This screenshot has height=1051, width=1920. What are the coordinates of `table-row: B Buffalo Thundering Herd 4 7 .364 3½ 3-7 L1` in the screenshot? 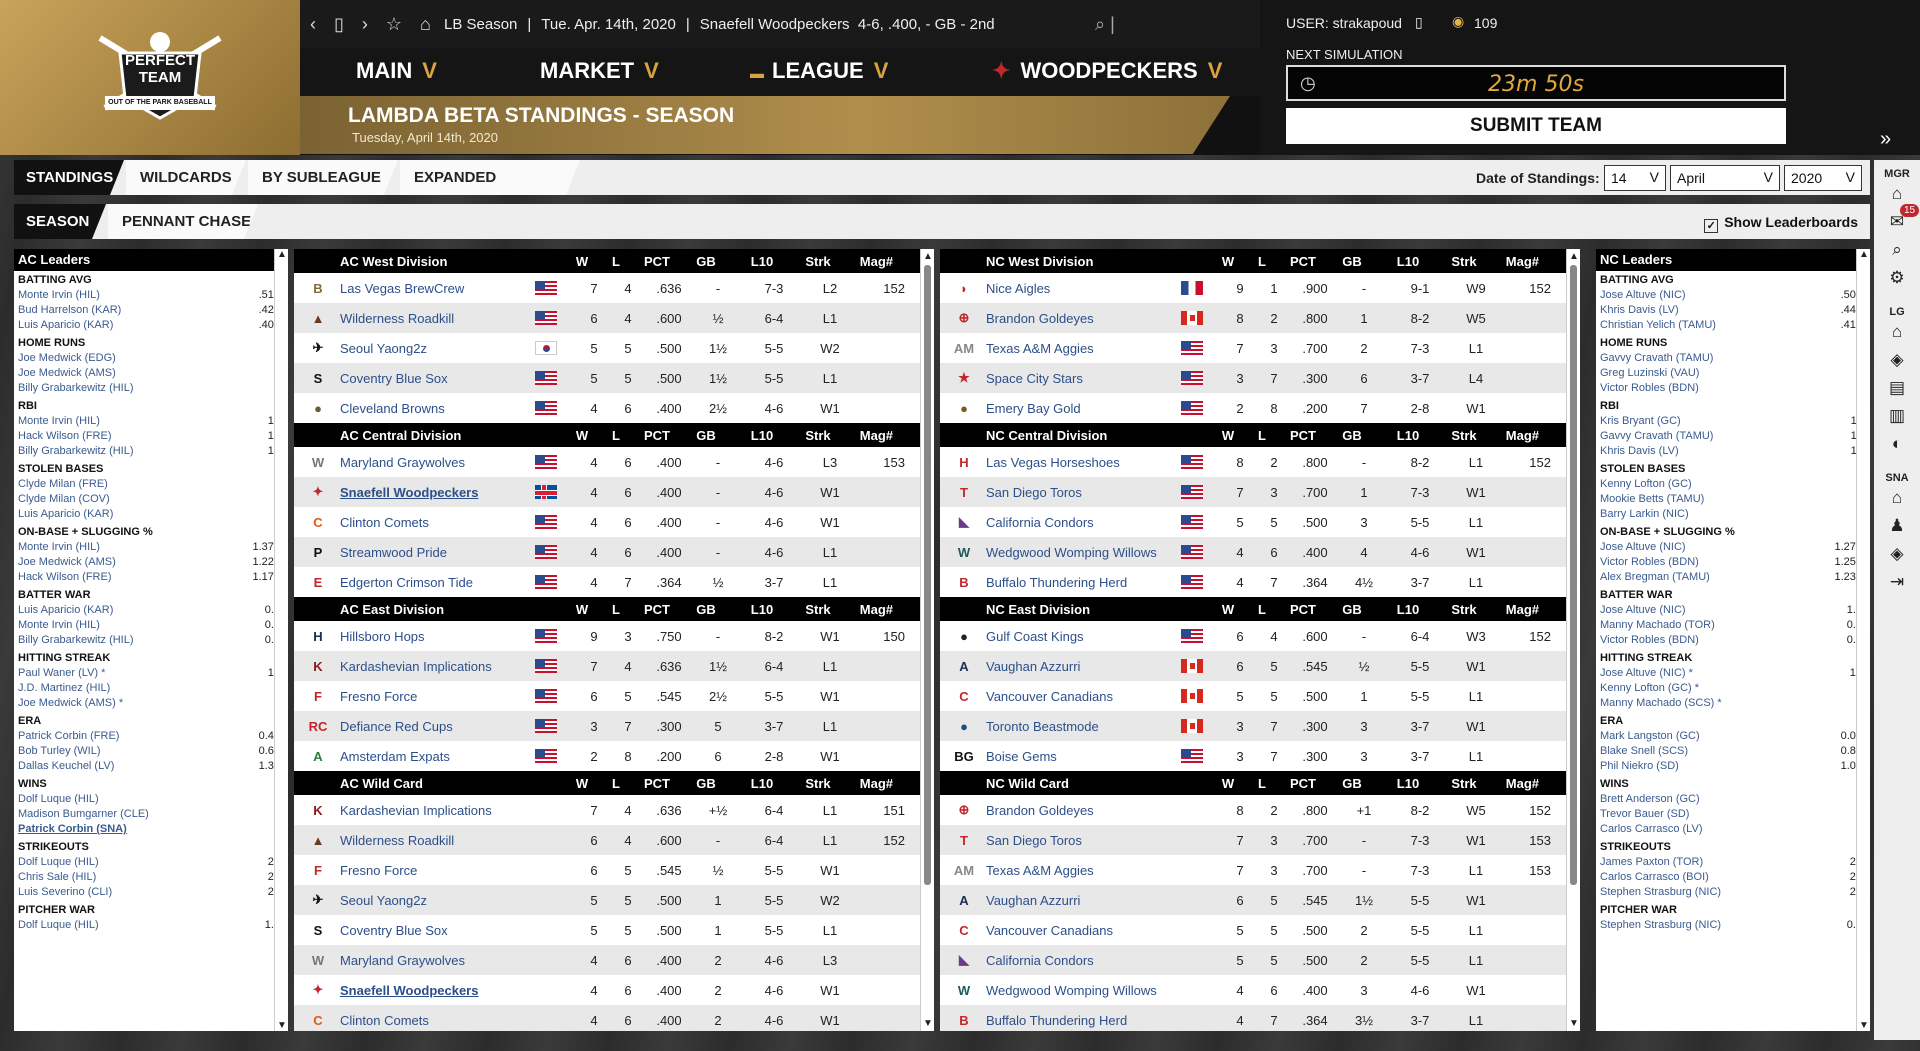 It's located at (1260, 1018).